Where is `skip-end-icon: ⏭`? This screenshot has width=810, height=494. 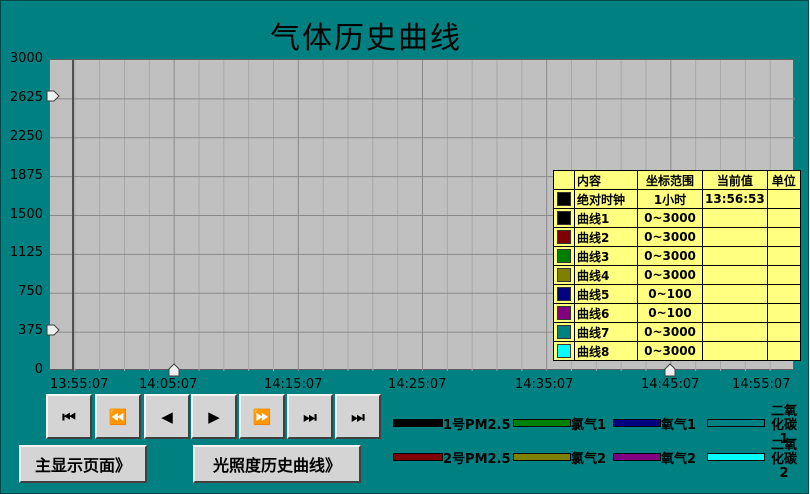
skip-end-icon: ⏭ is located at coordinates (358, 416).